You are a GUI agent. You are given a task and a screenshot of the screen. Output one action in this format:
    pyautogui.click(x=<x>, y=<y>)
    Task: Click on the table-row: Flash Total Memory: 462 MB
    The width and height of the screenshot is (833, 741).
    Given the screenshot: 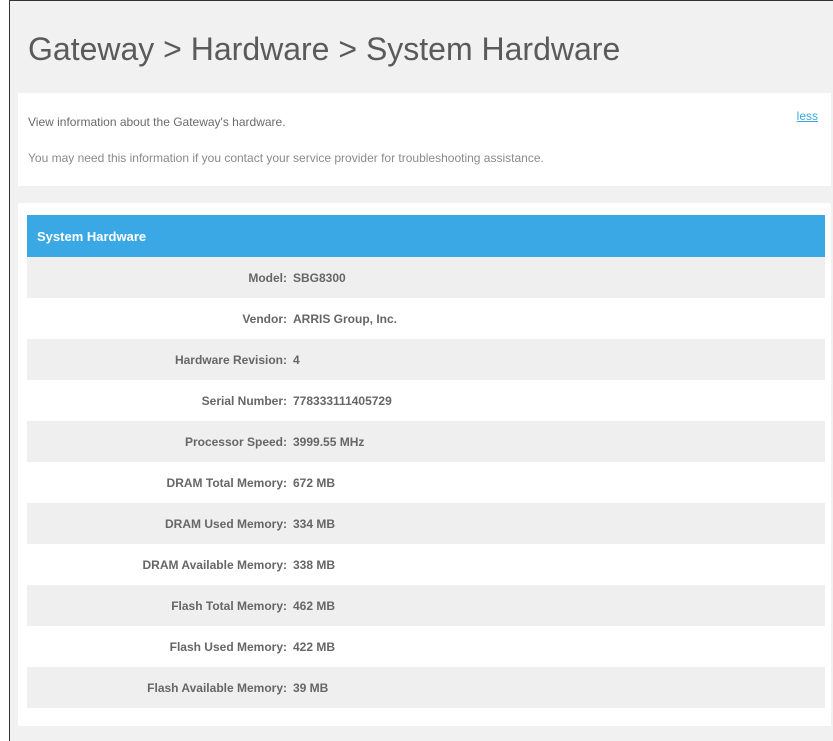 What is the action you would take?
    pyautogui.click(x=426, y=605)
    